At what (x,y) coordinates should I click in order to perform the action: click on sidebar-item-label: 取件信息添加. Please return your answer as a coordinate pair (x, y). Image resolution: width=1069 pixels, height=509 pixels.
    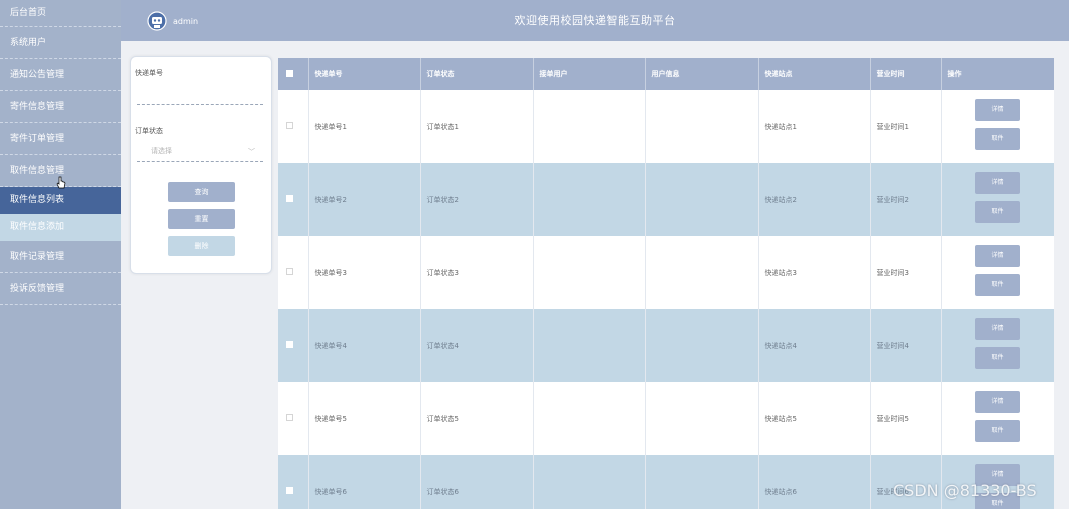
    Looking at the image, I should click on (37, 227).